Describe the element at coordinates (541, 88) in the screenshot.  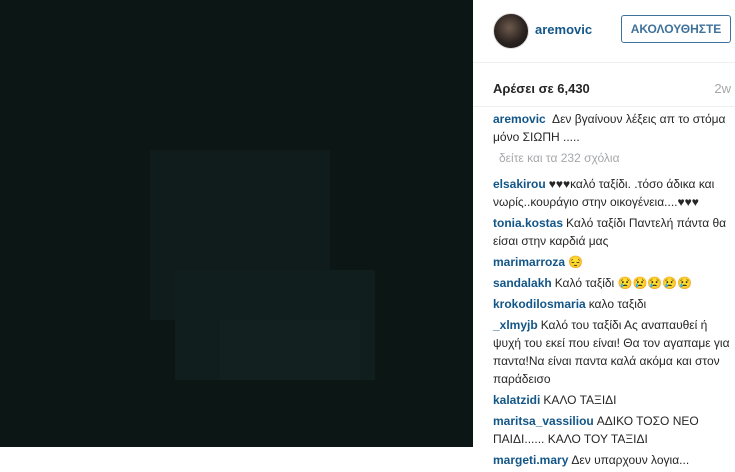
I see `likes-count: Αρέσει σε 6,430` at that location.